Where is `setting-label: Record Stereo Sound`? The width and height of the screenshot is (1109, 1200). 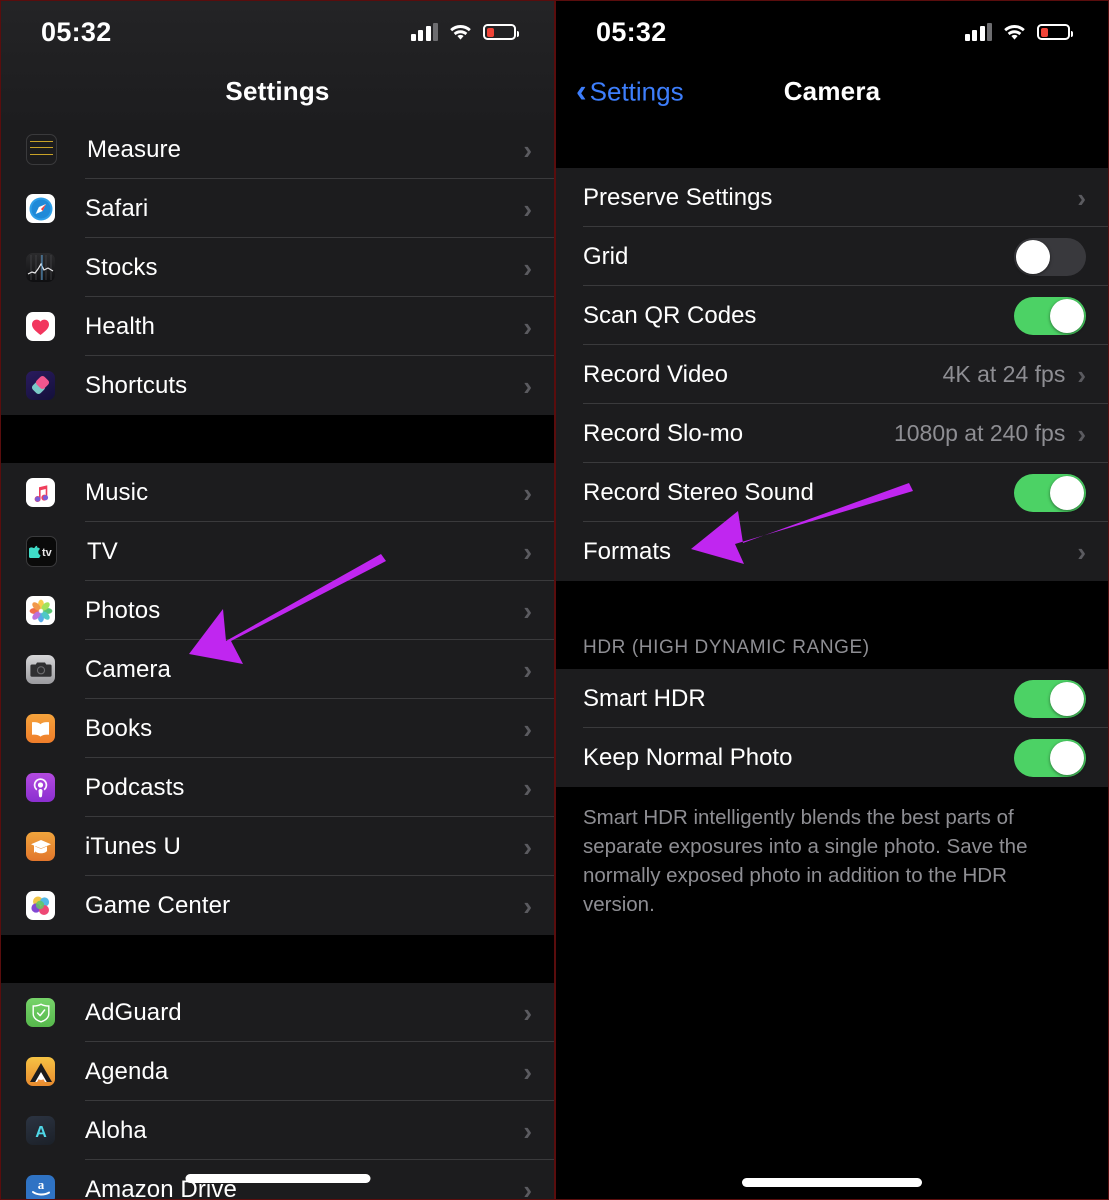 setting-label: Record Stereo Sound is located at coordinates (698, 492).